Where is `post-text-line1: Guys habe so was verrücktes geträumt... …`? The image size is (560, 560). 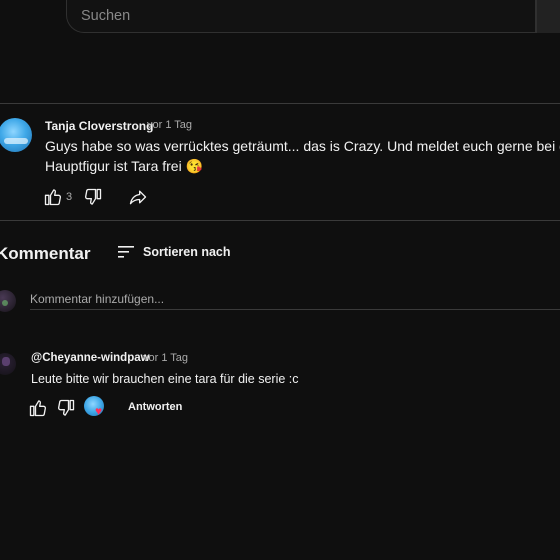 post-text-line1: Guys habe so was verrücktes geträumt... … is located at coordinates (302, 146).